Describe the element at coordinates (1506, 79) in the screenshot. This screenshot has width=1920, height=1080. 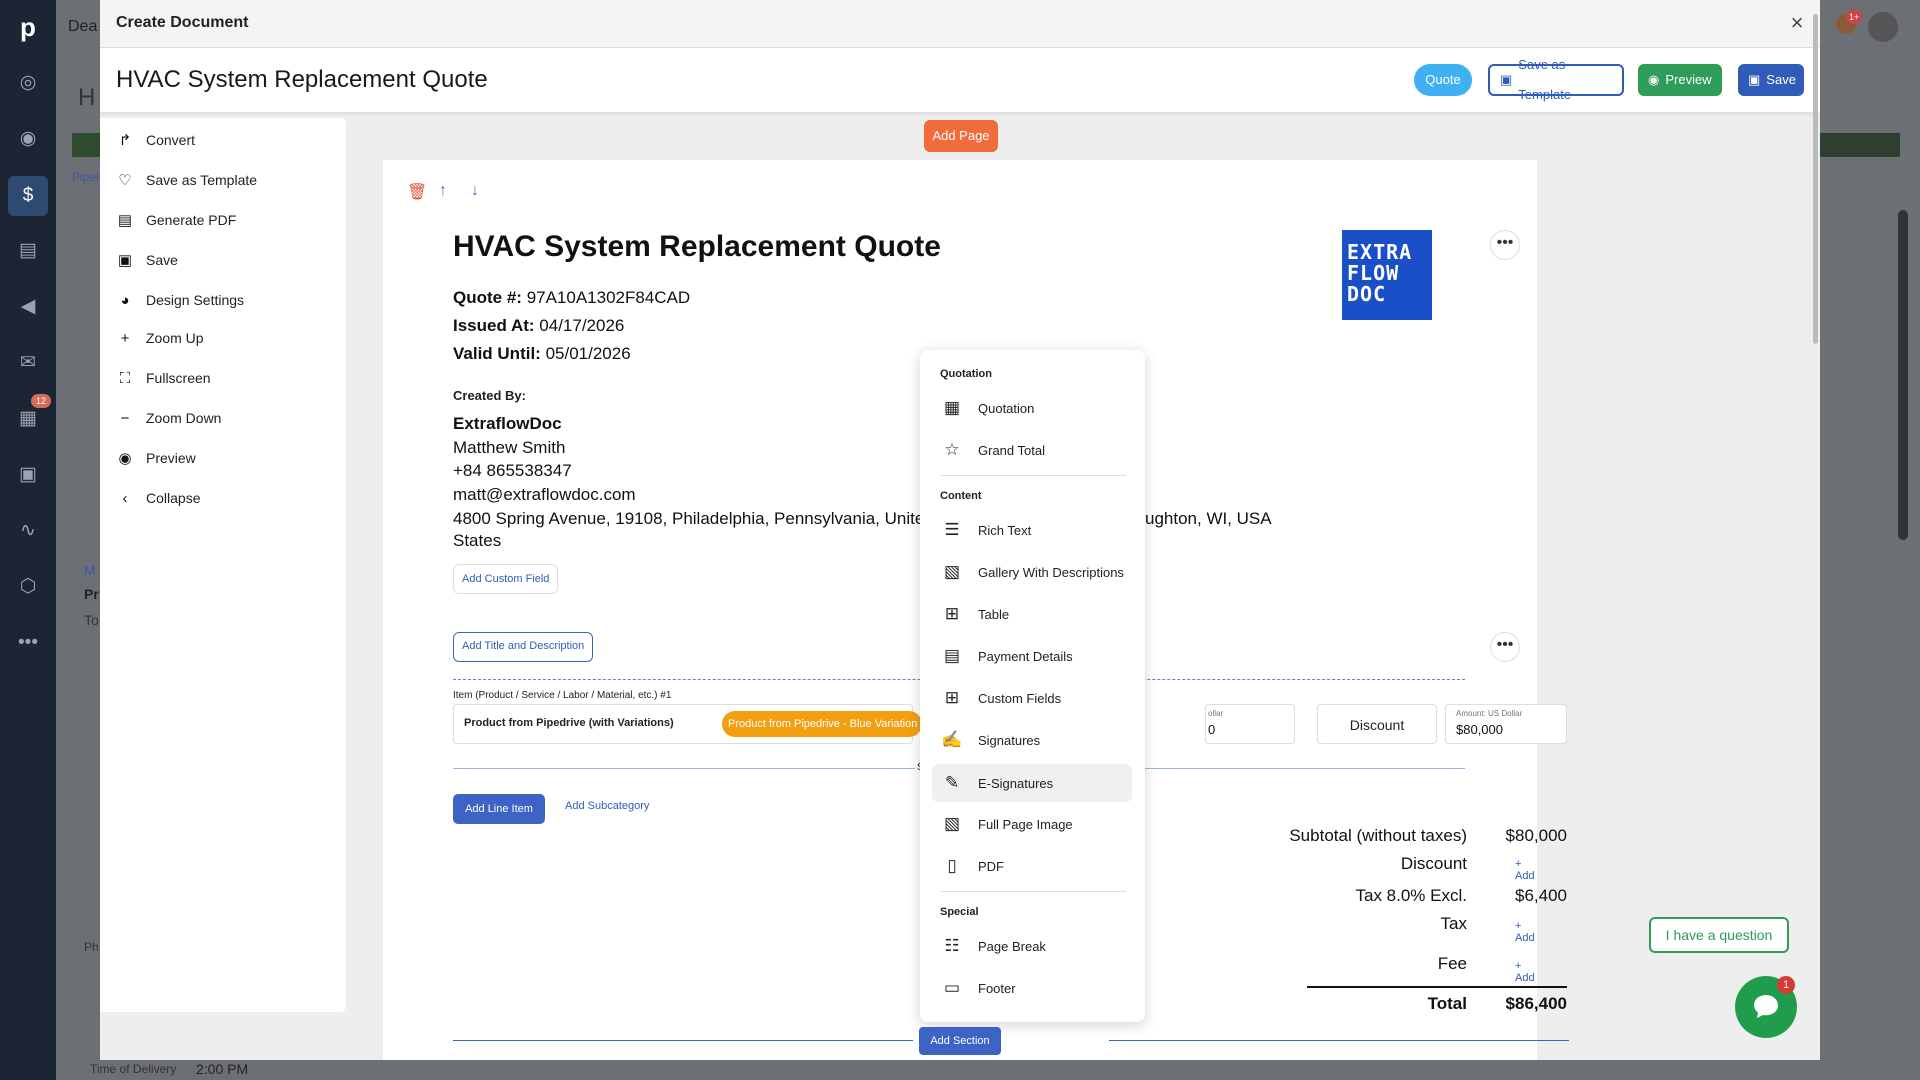
I see `save-icon: ▣` at that location.